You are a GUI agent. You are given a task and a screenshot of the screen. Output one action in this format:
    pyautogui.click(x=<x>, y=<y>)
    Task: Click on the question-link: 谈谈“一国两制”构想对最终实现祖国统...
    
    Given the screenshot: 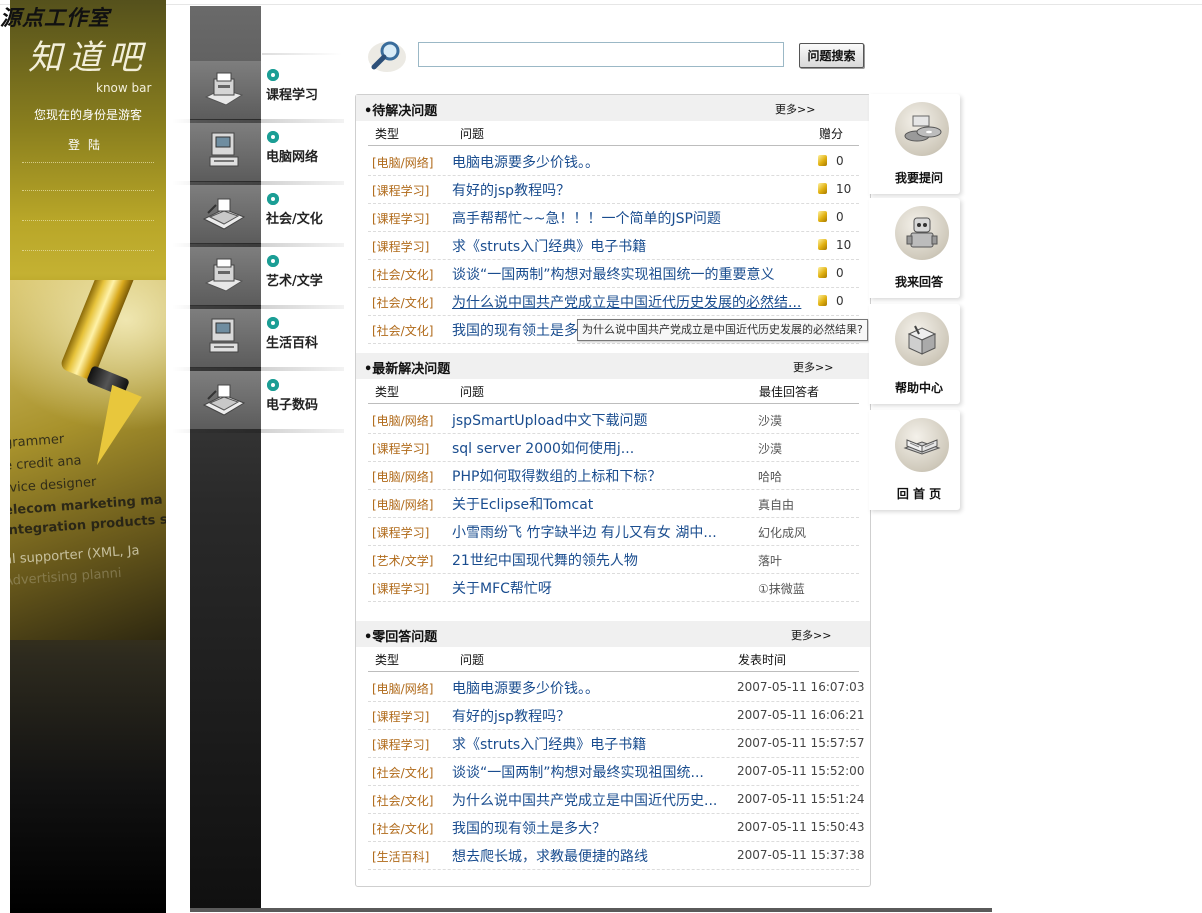 What is the action you would take?
    pyautogui.click(x=578, y=772)
    